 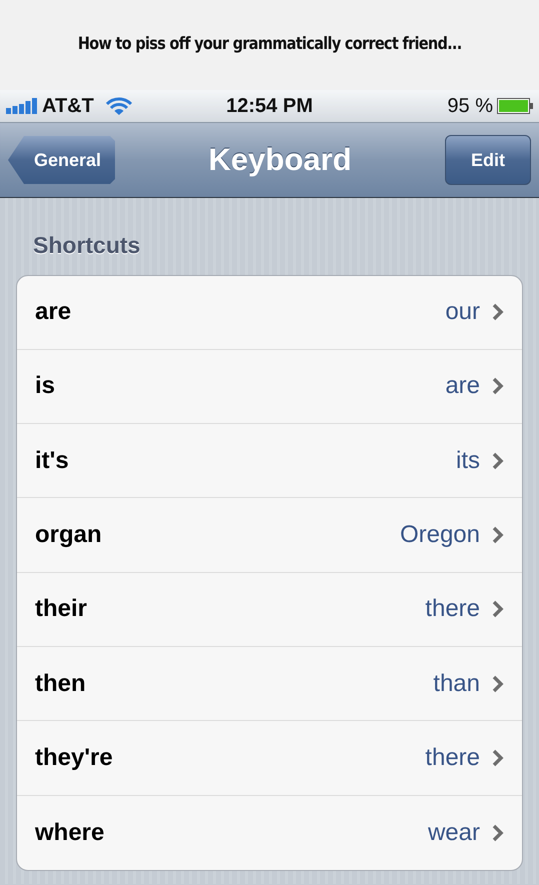 What do you see at coordinates (269, 106) in the screenshot?
I see `status-time: 12:54 PM` at bounding box center [269, 106].